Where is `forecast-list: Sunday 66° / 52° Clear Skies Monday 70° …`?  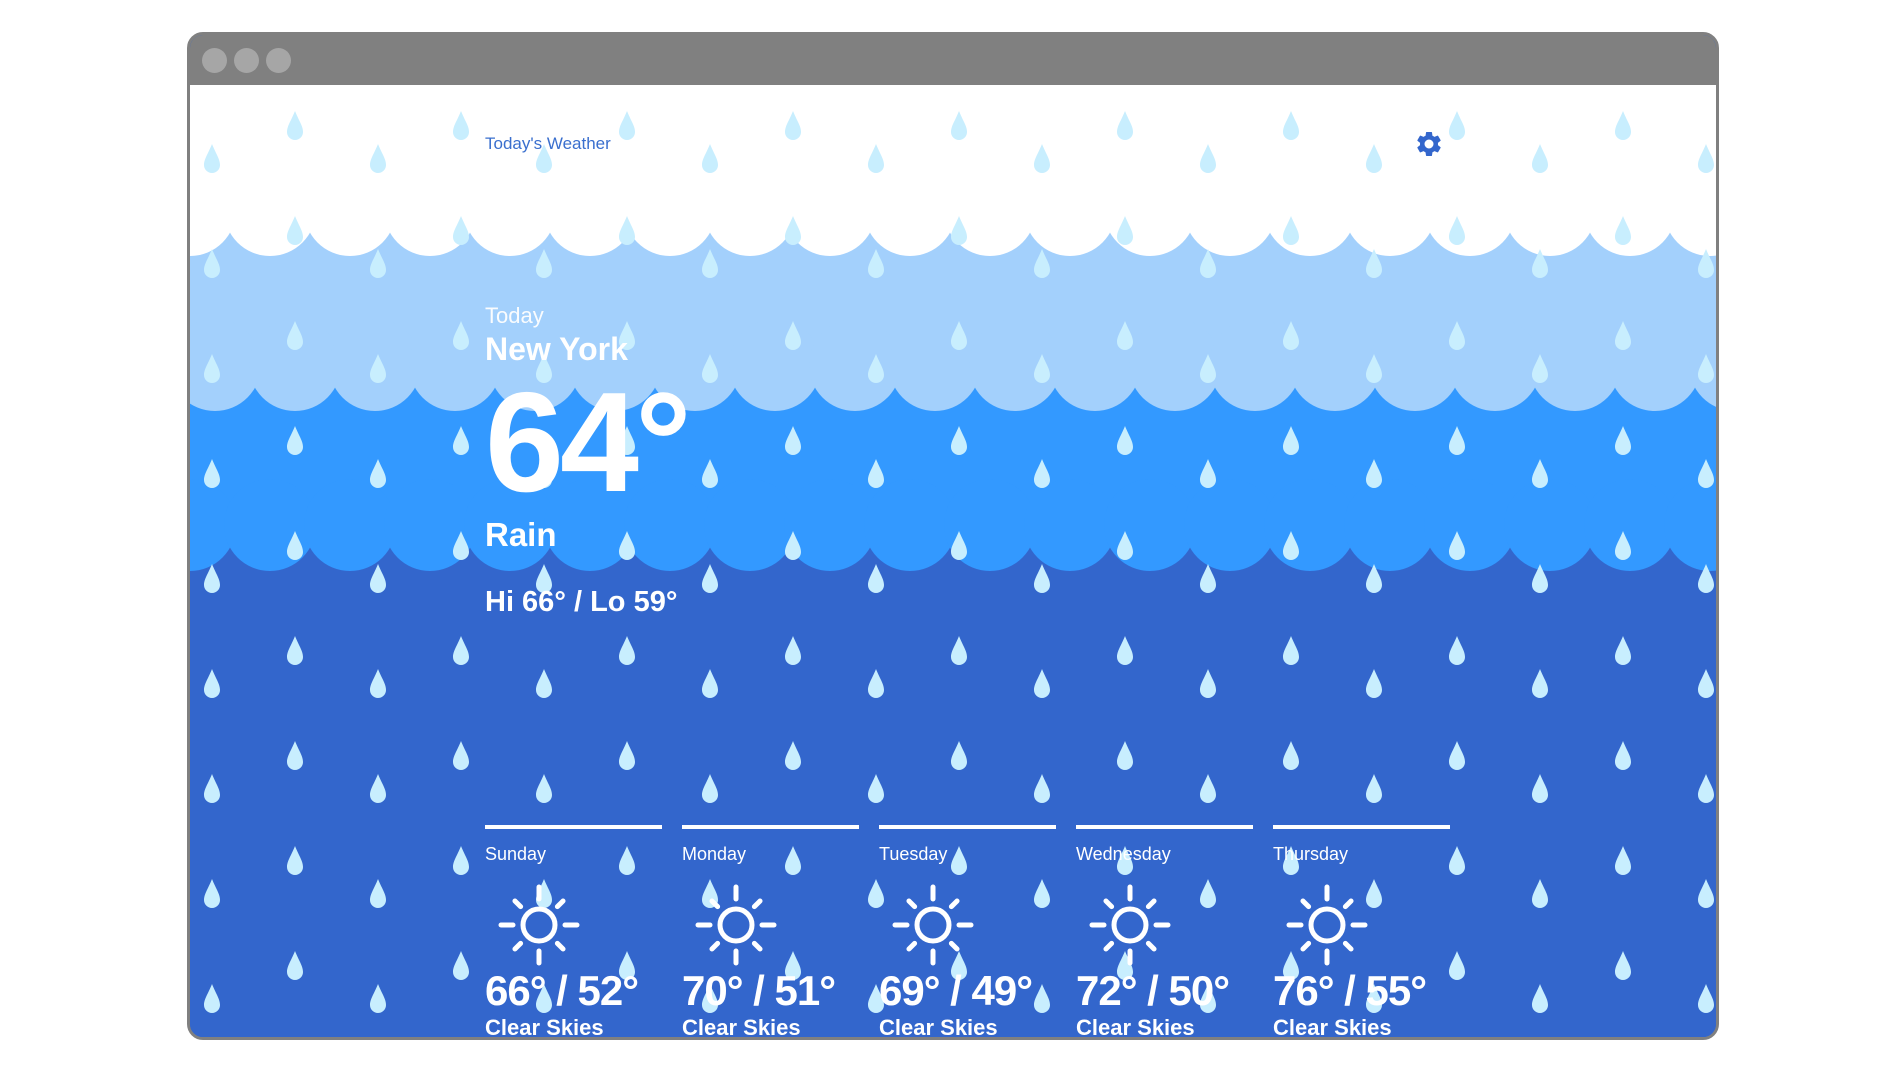 forecast-list: Sunday 66° / 52° Clear Skies Monday 70° … is located at coordinates (967, 931).